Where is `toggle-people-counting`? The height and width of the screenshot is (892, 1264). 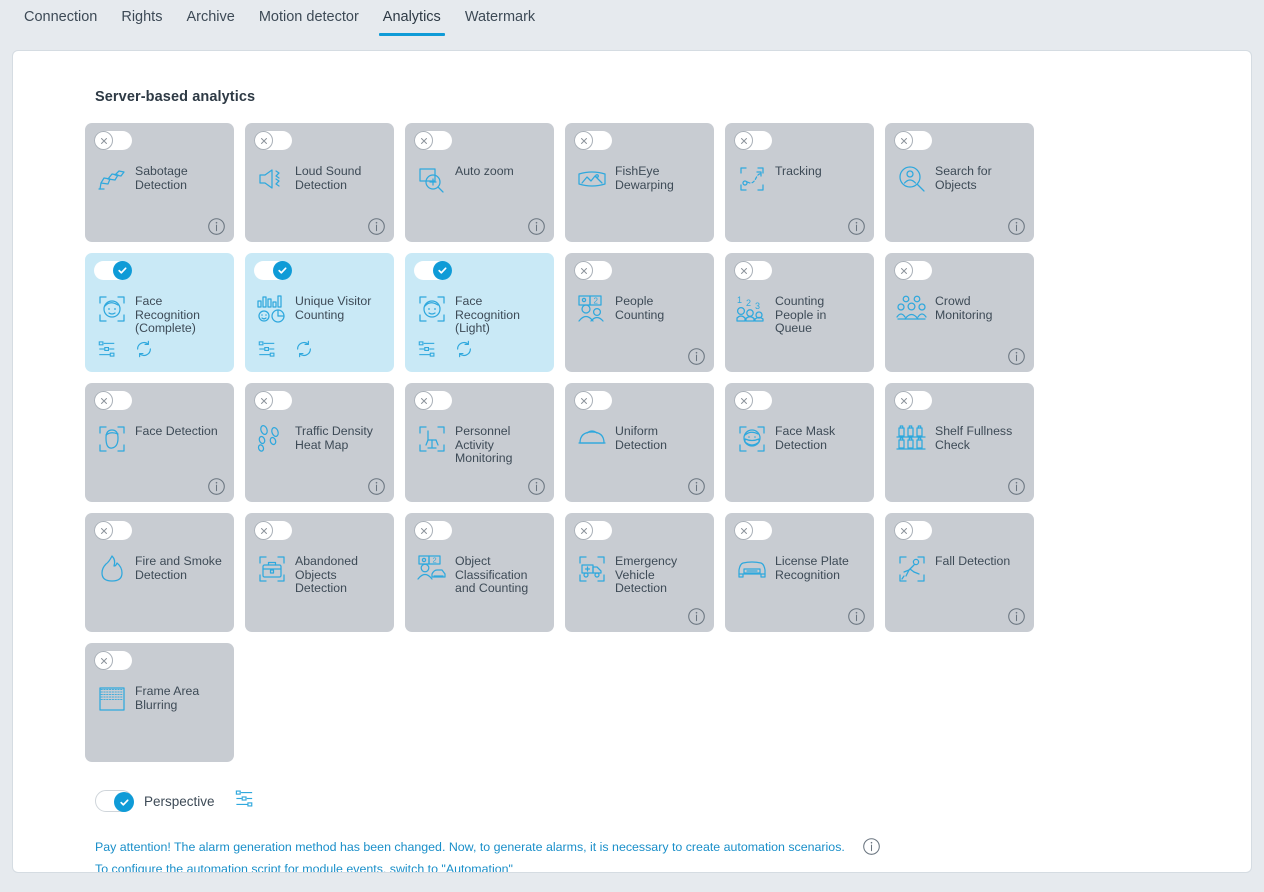
toggle-people-counting is located at coordinates (593, 270).